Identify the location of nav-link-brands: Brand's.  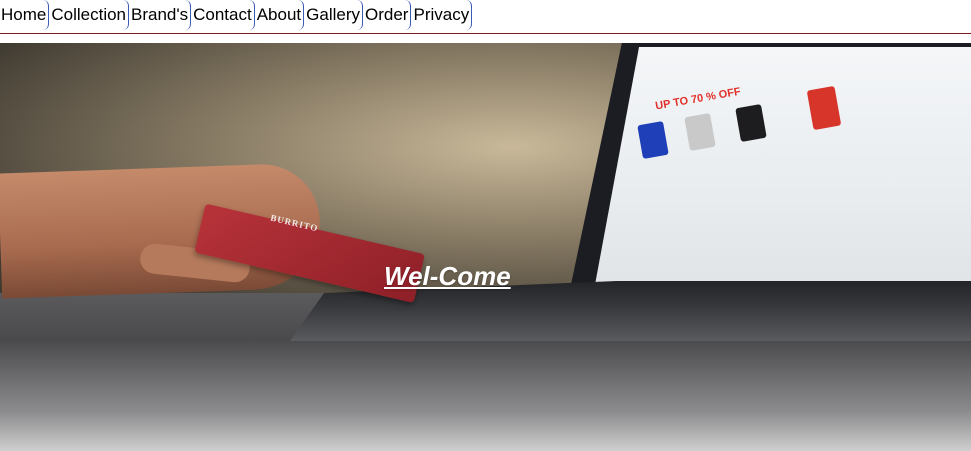
(160, 15).